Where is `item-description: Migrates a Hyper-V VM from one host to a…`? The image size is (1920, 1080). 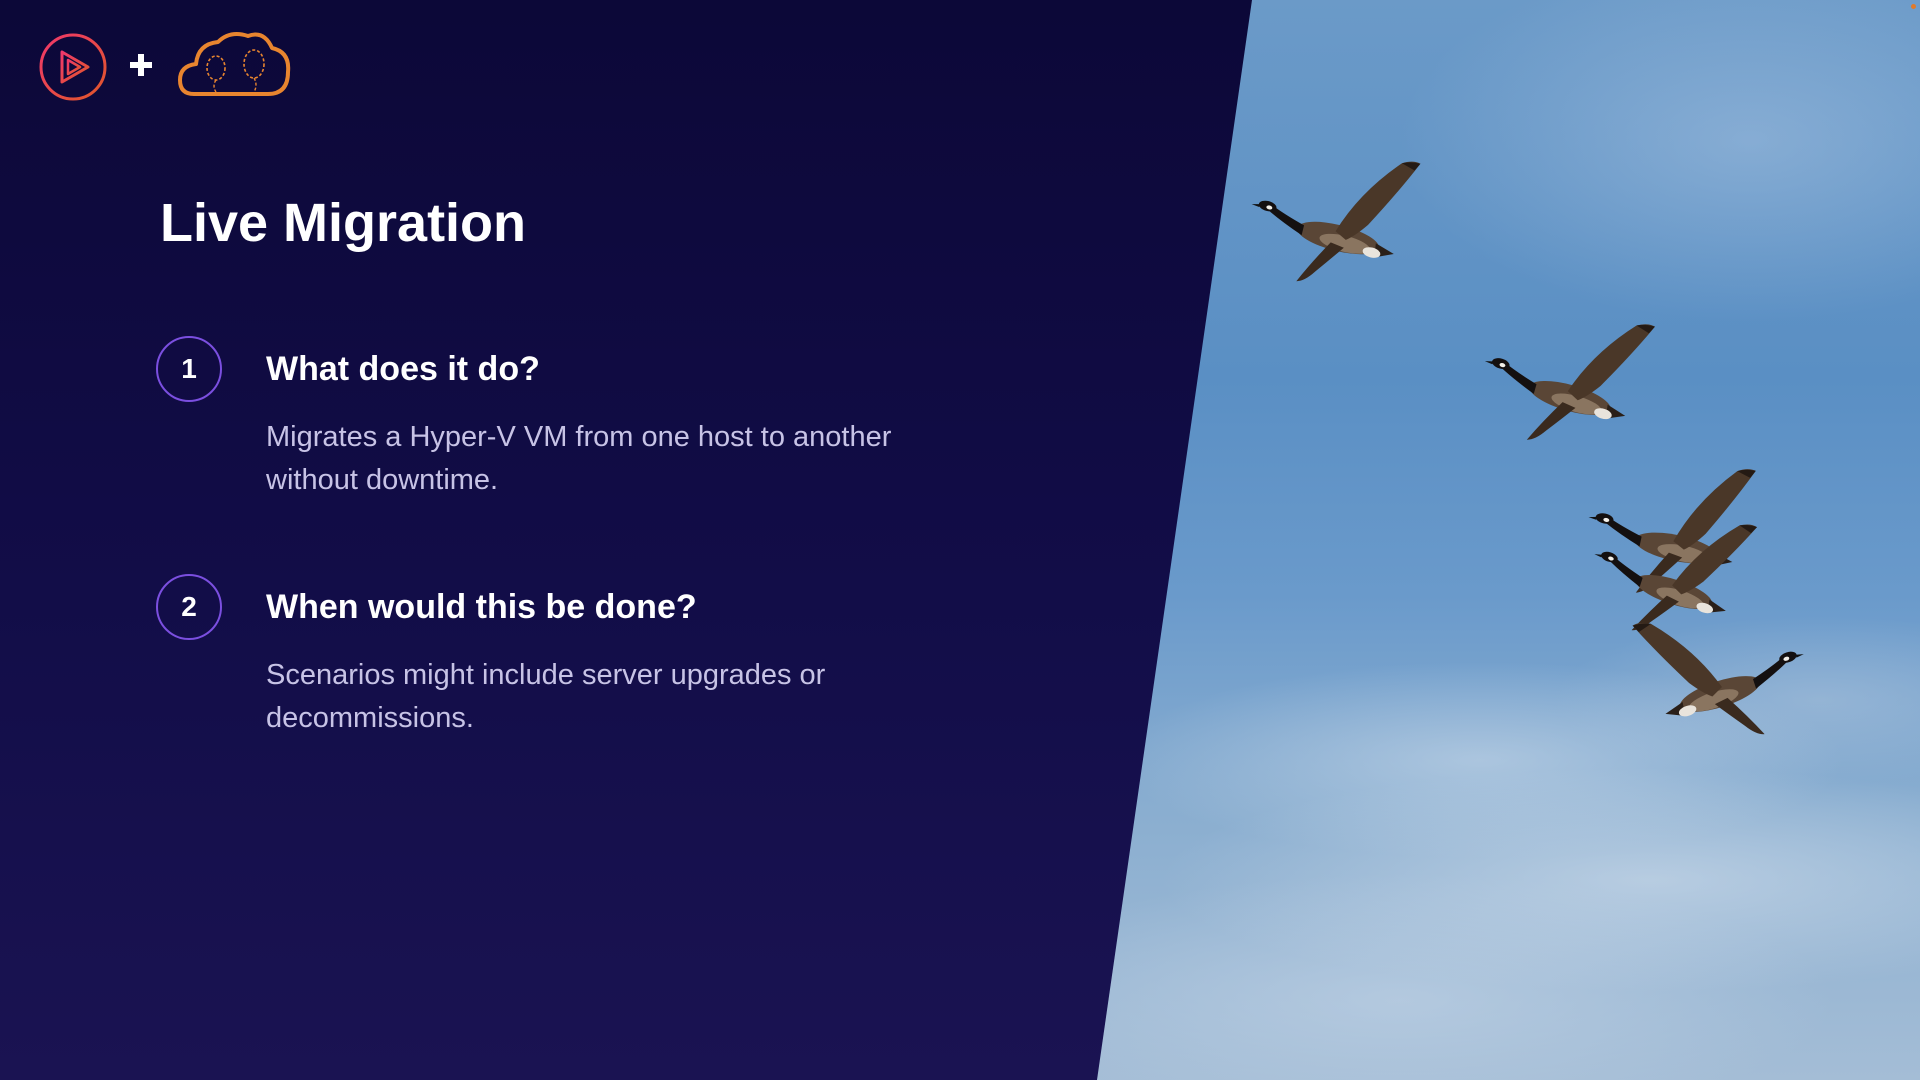 item-description: Migrates a Hyper-V VM from one host to a… is located at coordinates (579, 458).